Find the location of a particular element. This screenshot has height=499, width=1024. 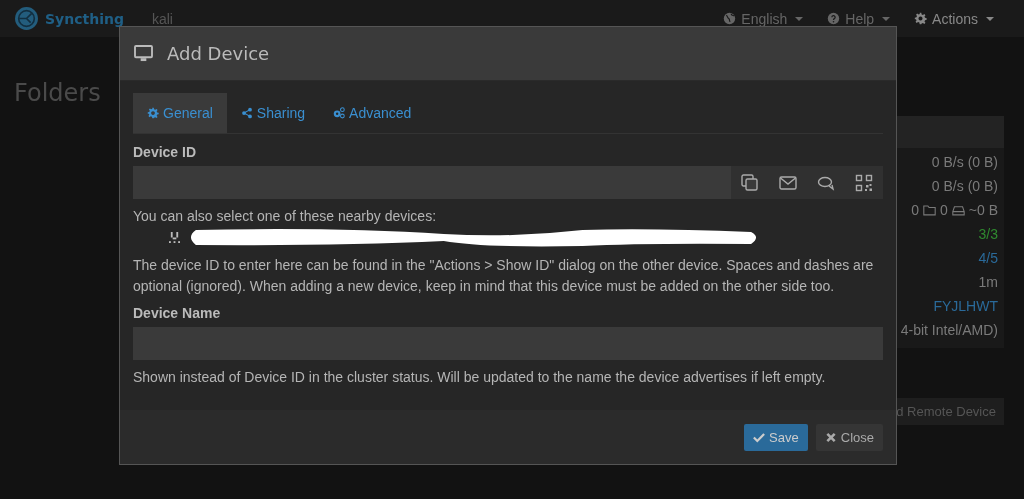

file-count: 0 is located at coordinates (915, 210).